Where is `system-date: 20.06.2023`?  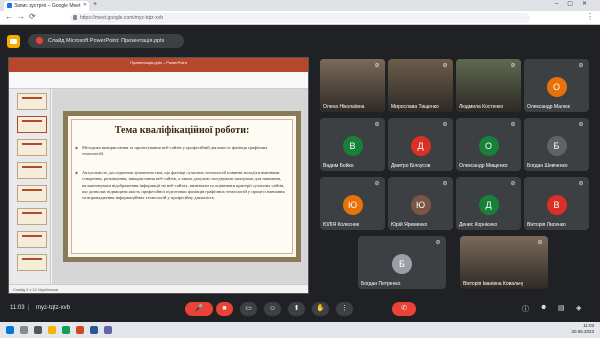
system-date: 20.06.2023 is located at coordinates (582, 331).